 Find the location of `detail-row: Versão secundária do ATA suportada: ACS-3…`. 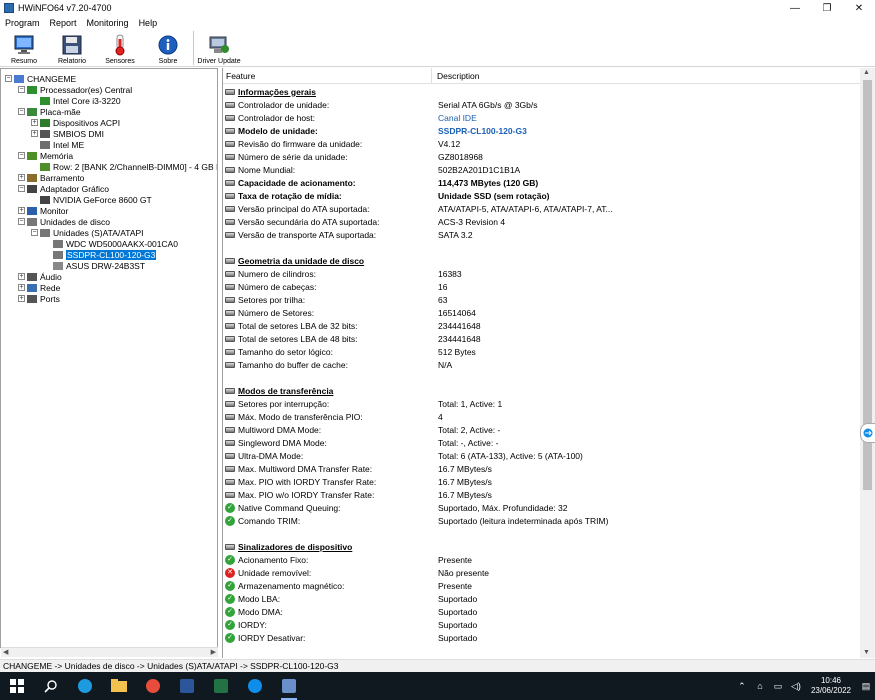

detail-row: Versão secundária do ATA suportada: ACS-3… is located at coordinates (542, 221).